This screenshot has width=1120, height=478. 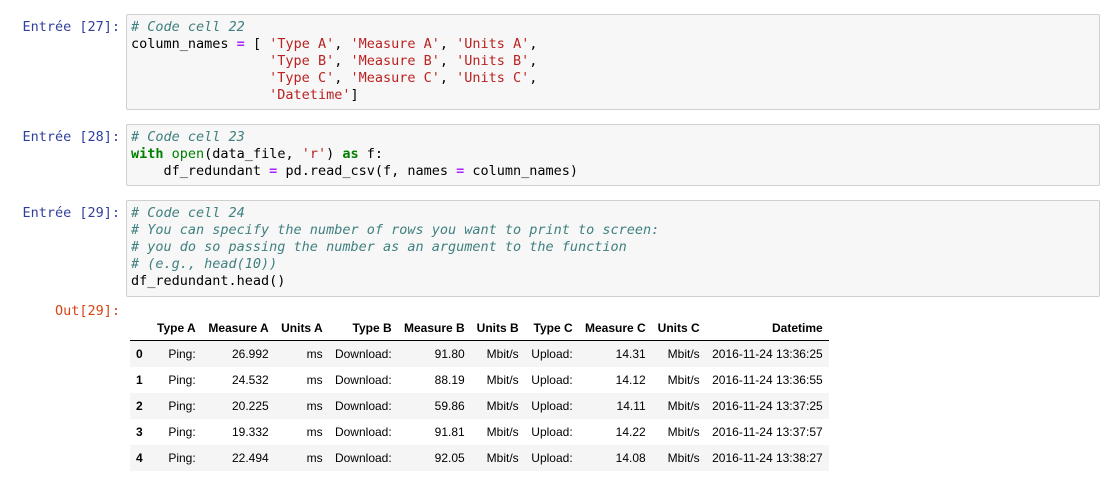 What do you see at coordinates (395, 61) in the screenshot?
I see `code-token-str: 'Measure B'` at bounding box center [395, 61].